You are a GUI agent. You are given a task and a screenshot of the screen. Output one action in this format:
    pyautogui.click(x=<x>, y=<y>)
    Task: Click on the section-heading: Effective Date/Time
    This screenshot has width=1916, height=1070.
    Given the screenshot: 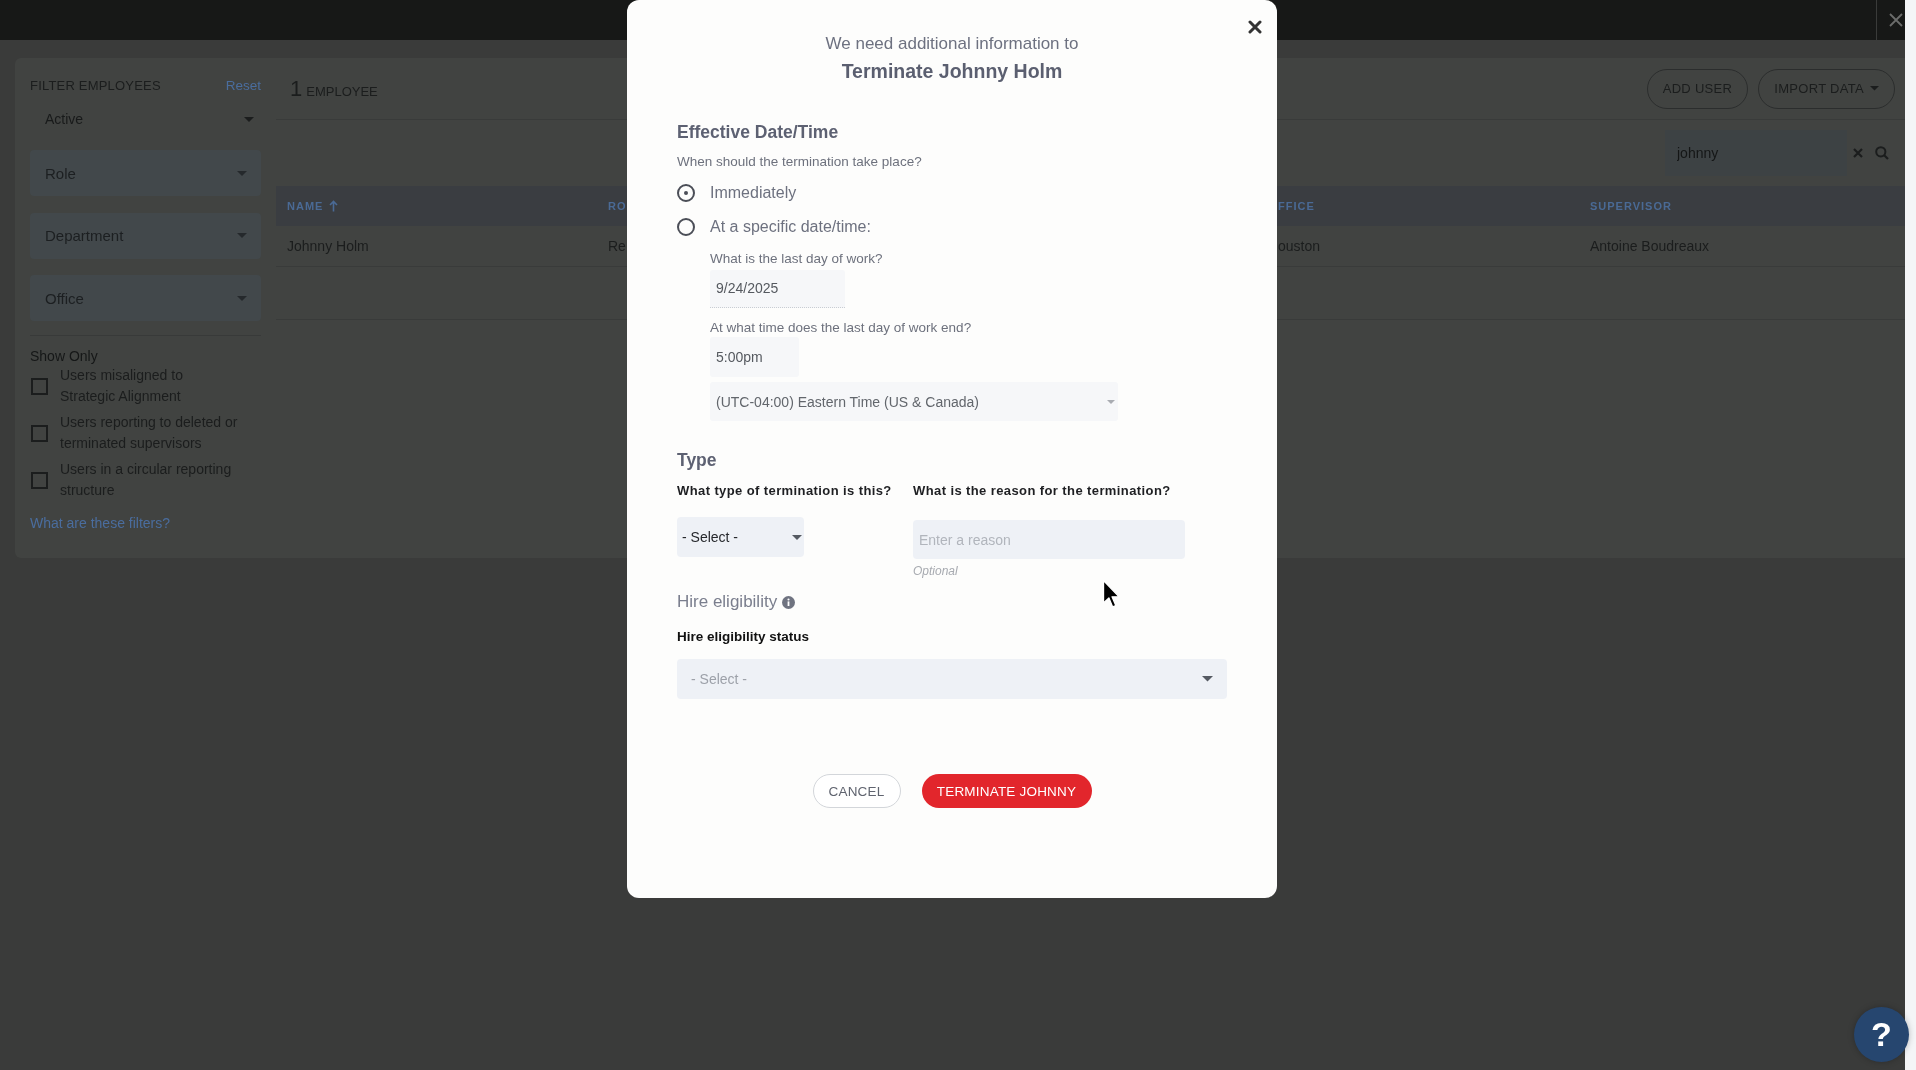 What is the action you would take?
    pyautogui.click(x=758, y=132)
    